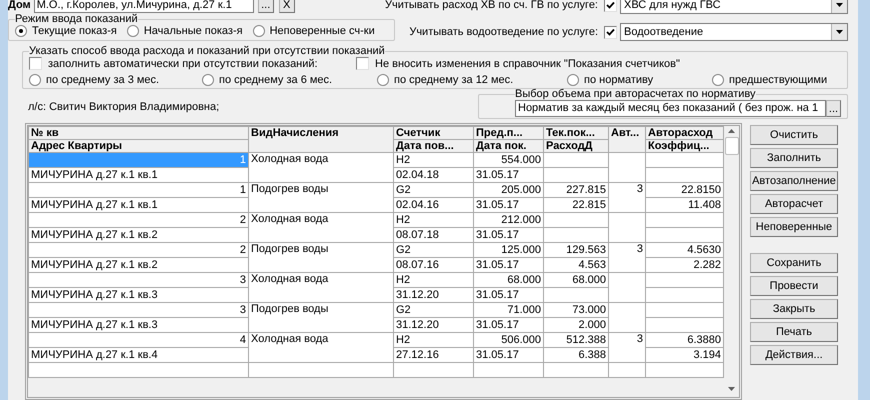 Image resolution: width=870 pixels, height=400 pixels. I want to click on table-cell: 512.388, so click(576, 340).